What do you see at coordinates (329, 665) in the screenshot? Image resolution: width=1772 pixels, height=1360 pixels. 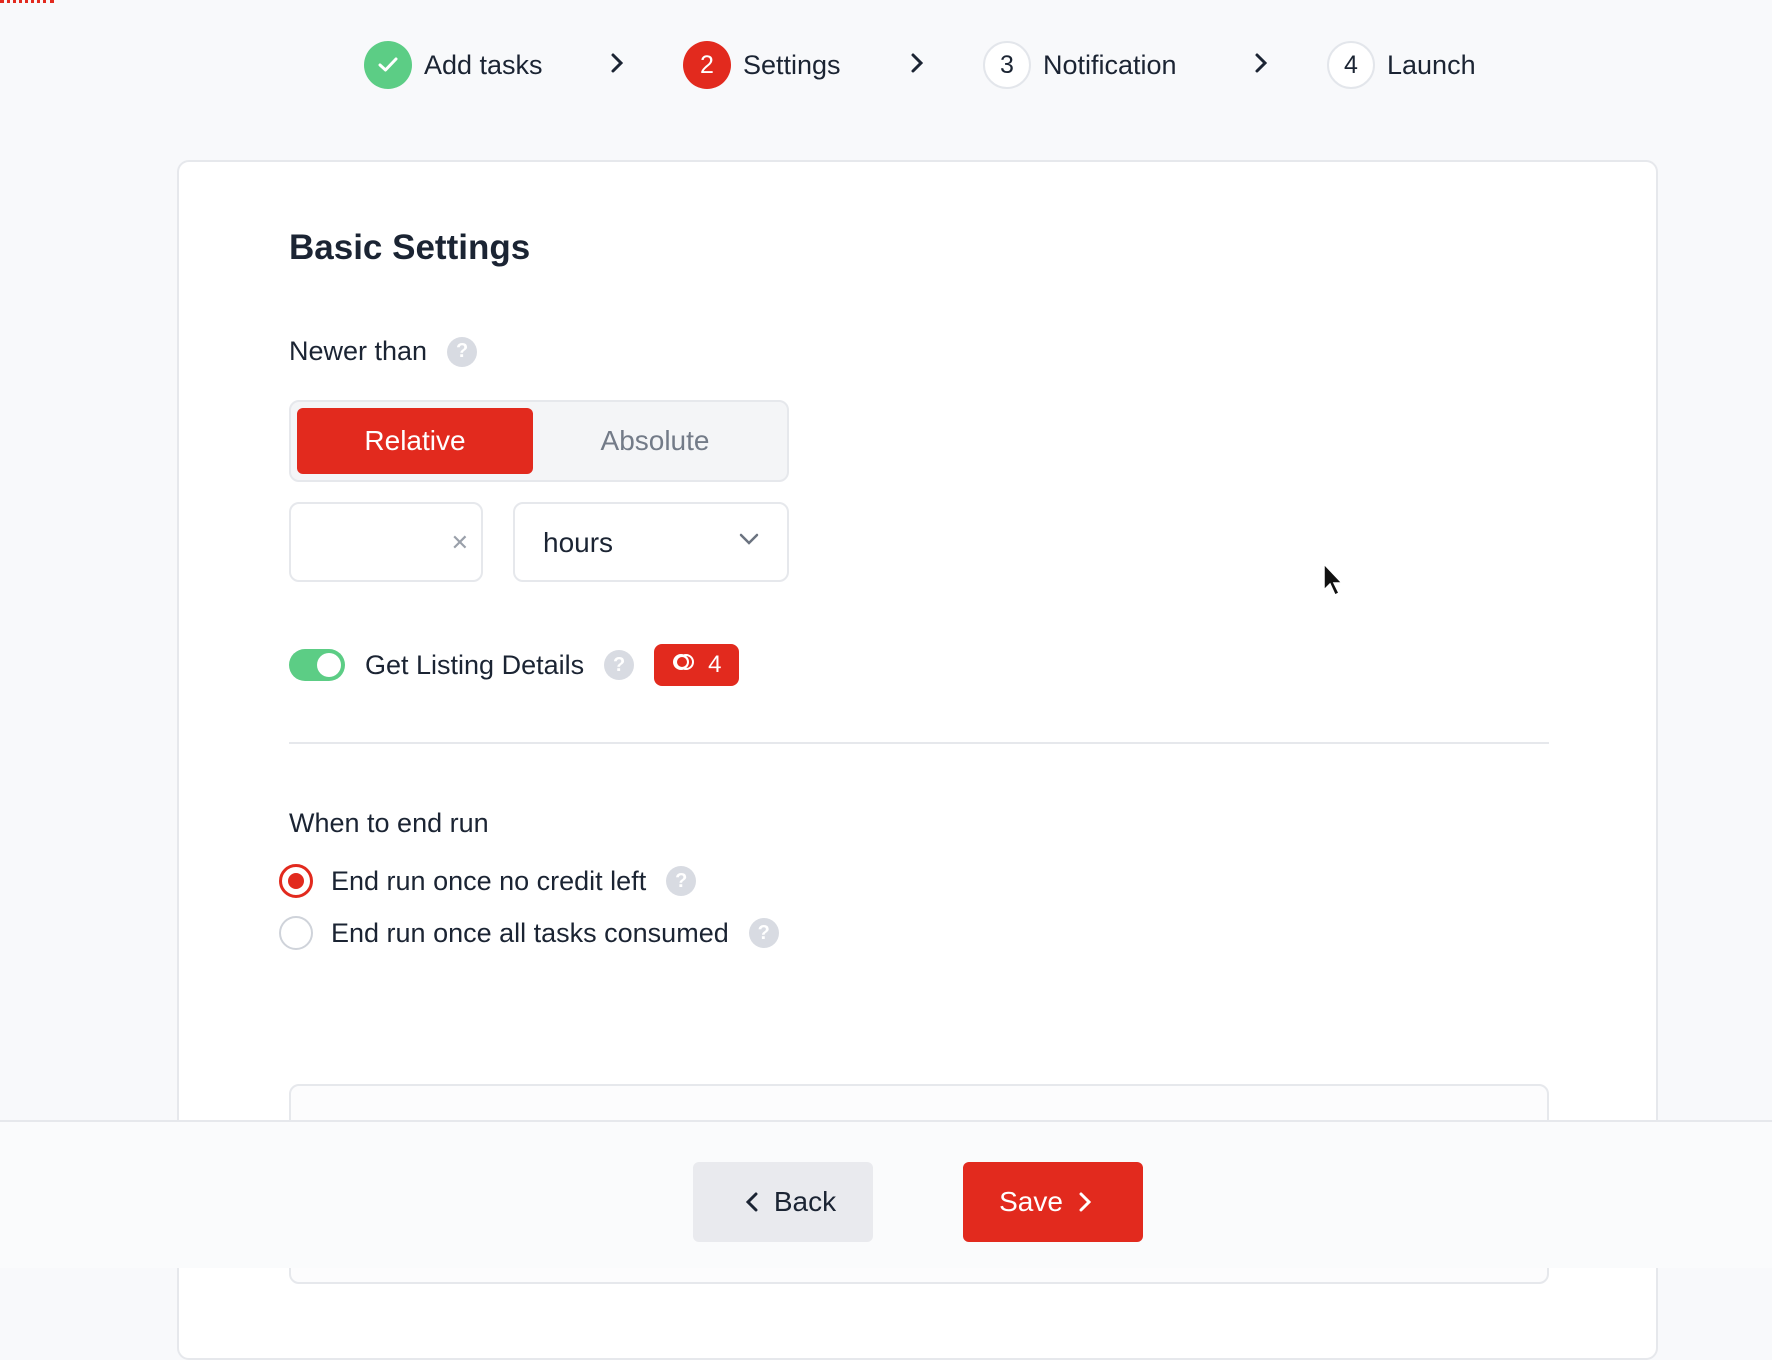 I see `toggle-knob` at bounding box center [329, 665].